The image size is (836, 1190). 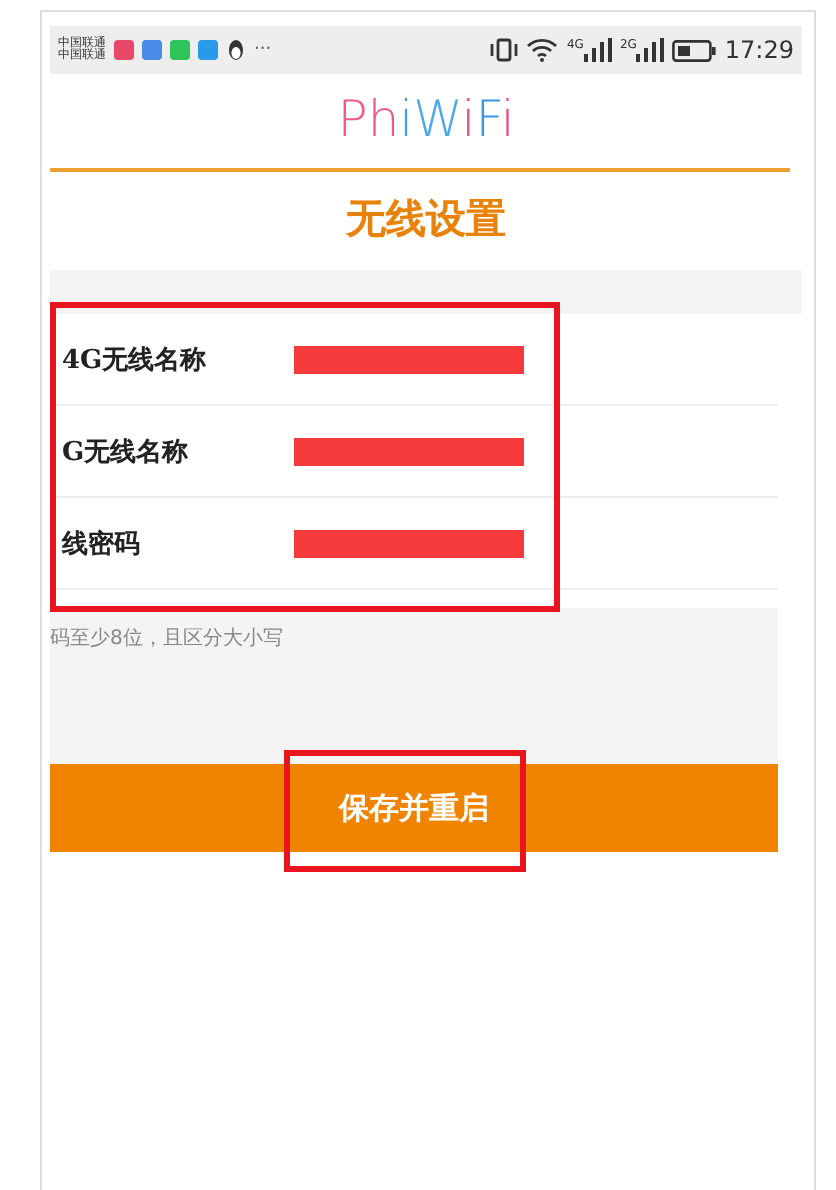 What do you see at coordinates (542, 50) in the screenshot?
I see `wifi-icon` at bounding box center [542, 50].